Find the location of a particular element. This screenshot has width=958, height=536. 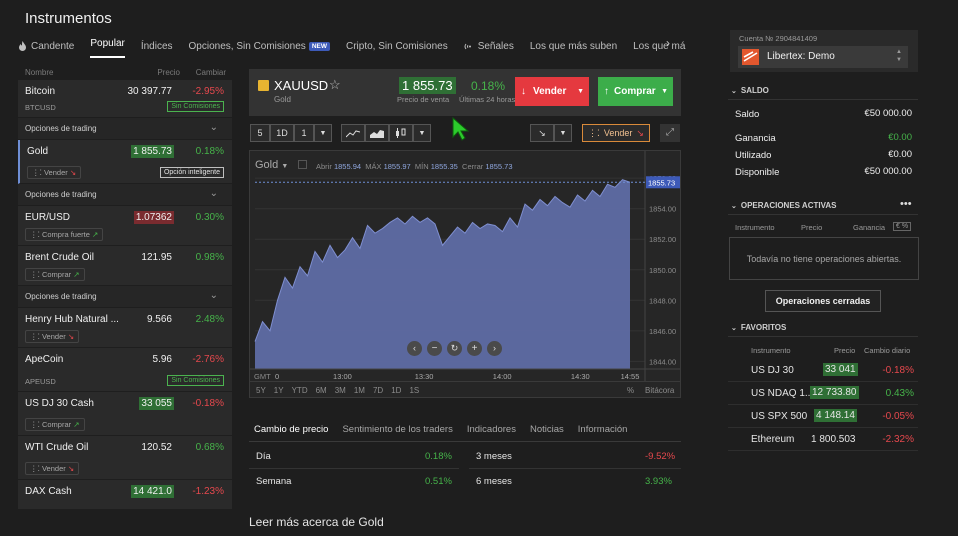

area-chart-button is located at coordinates (377, 133).